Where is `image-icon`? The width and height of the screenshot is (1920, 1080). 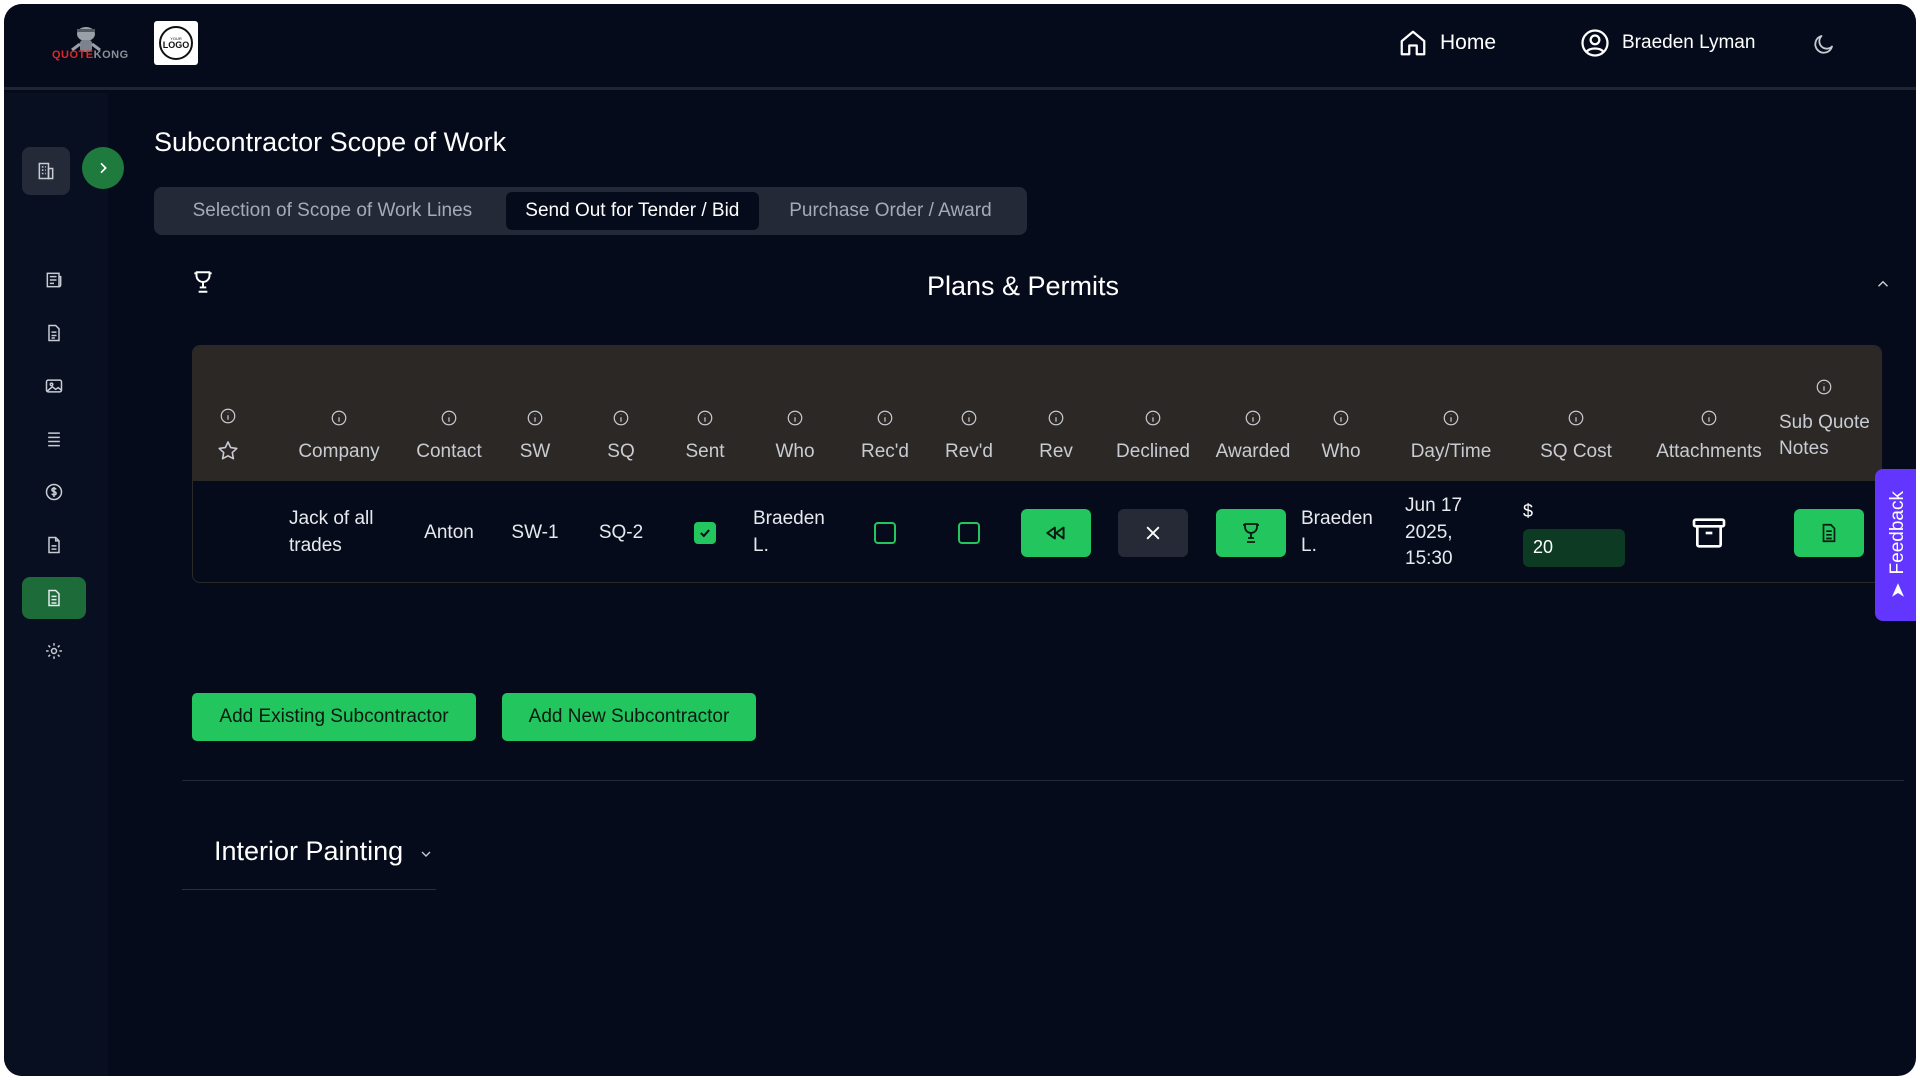
image-icon is located at coordinates (54, 386).